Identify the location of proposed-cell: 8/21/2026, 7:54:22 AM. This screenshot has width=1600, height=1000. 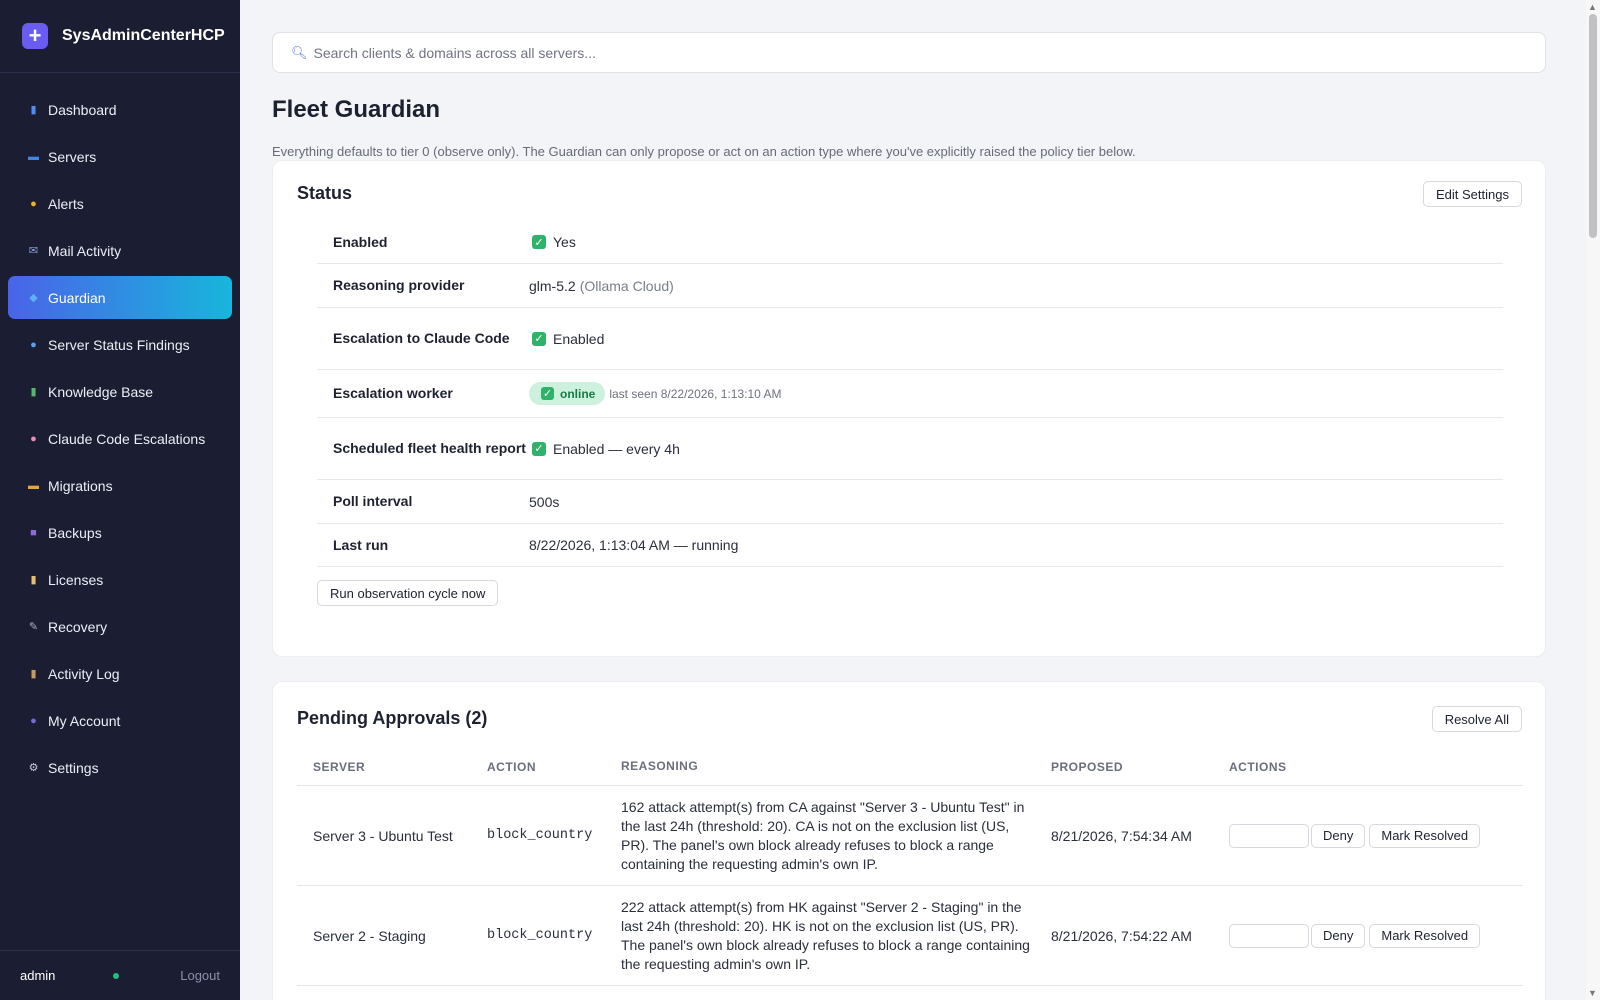
(1121, 935).